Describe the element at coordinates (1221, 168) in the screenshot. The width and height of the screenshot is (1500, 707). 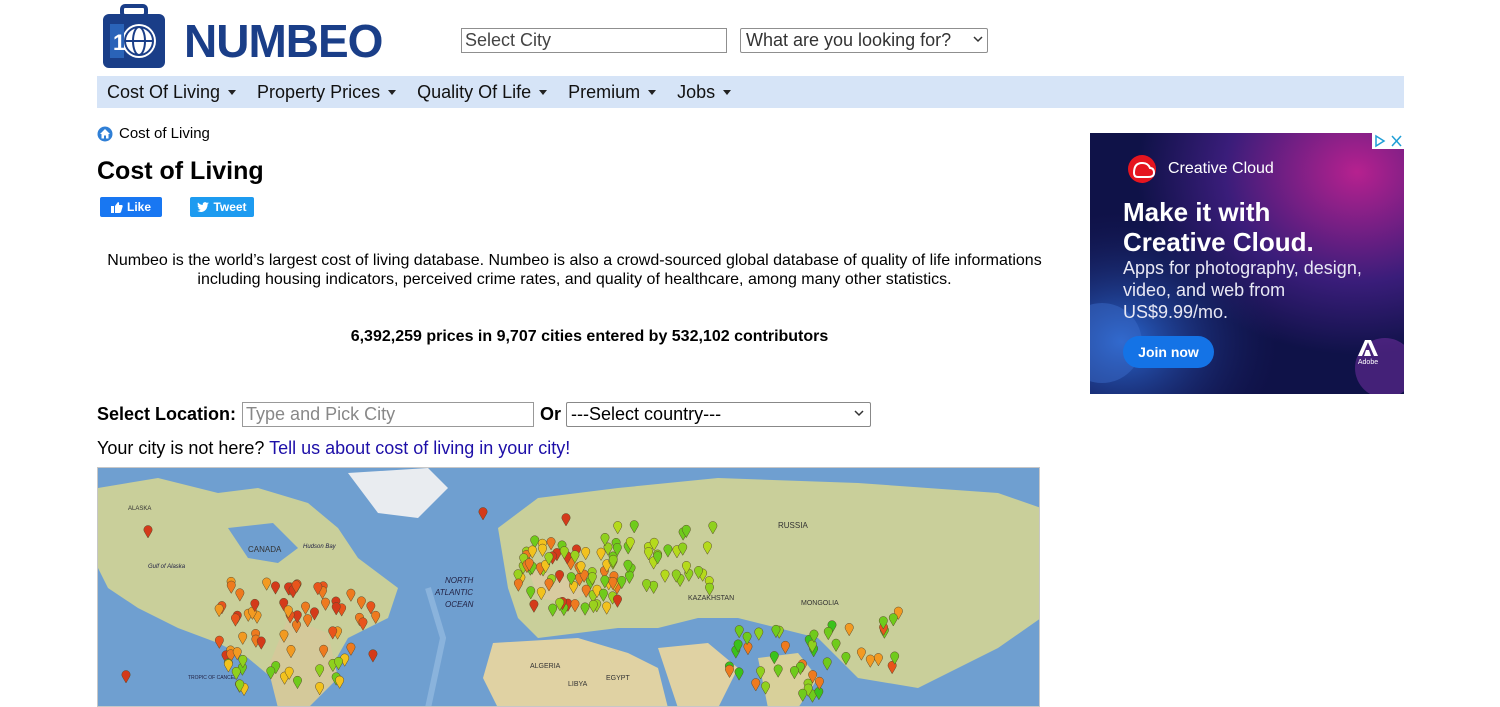
I see `ad-brand: Creative Cloud` at that location.